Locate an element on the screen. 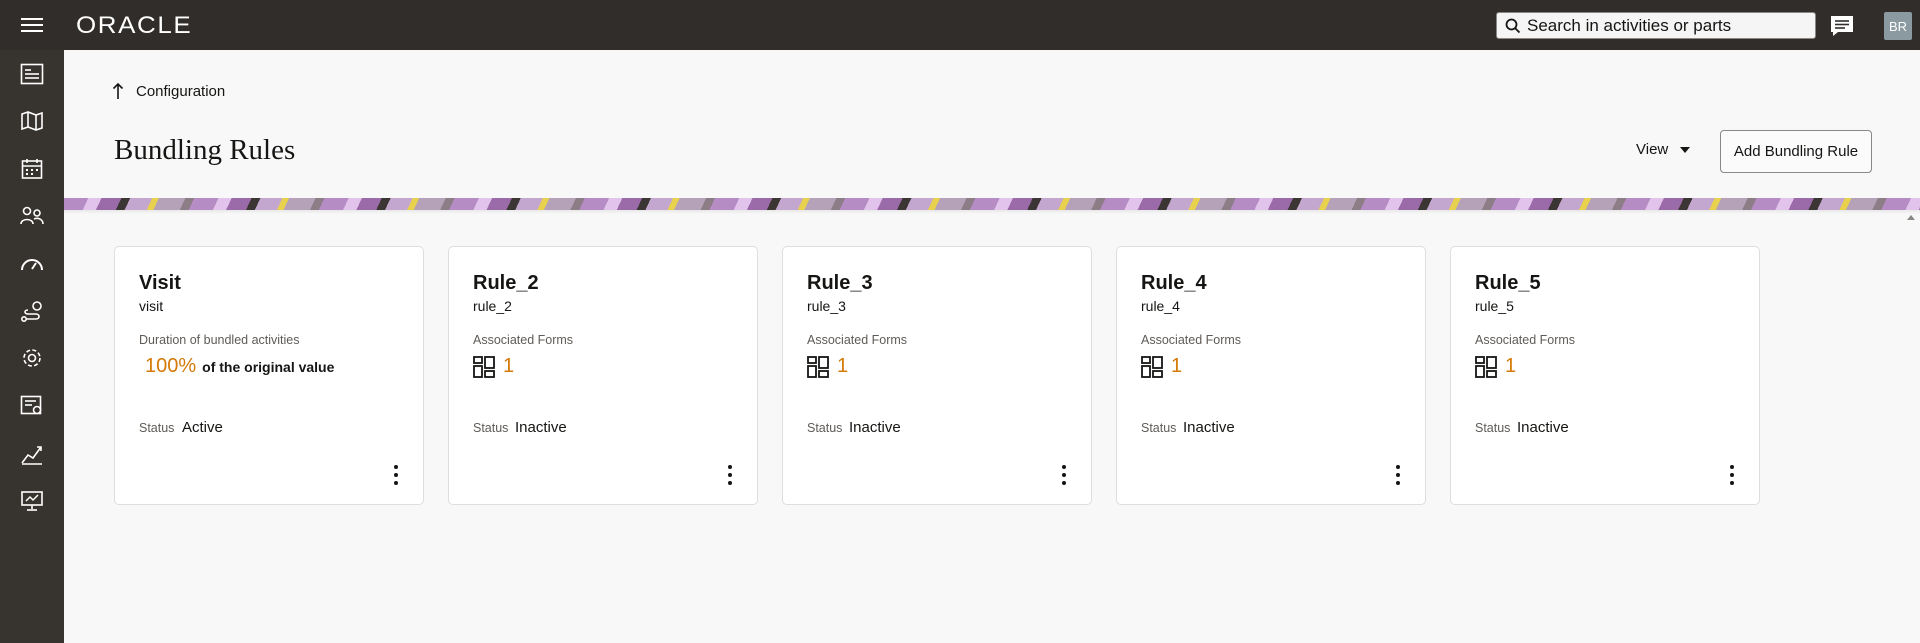 This screenshot has height=643, width=1920. search-box is located at coordinates (1656, 25).